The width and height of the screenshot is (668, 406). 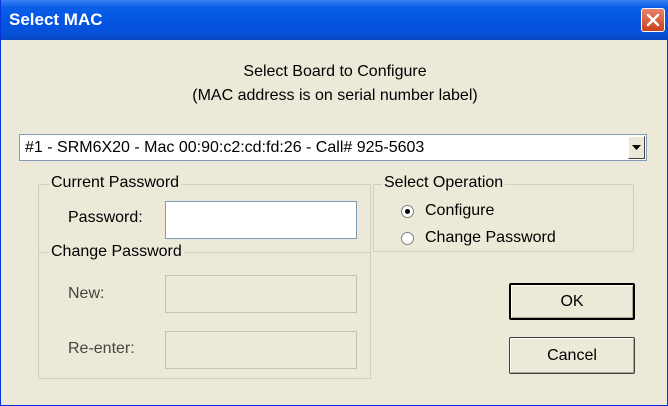 What do you see at coordinates (490, 238) in the screenshot?
I see `radio-change-password-label: Change Password` at bounding box center [490, 238].